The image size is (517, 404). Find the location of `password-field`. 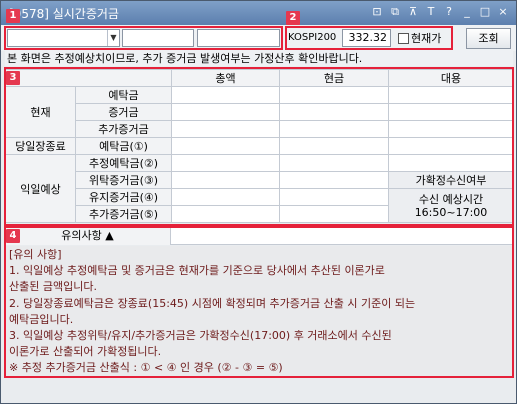

password-field is located at coordinates (238, 38).